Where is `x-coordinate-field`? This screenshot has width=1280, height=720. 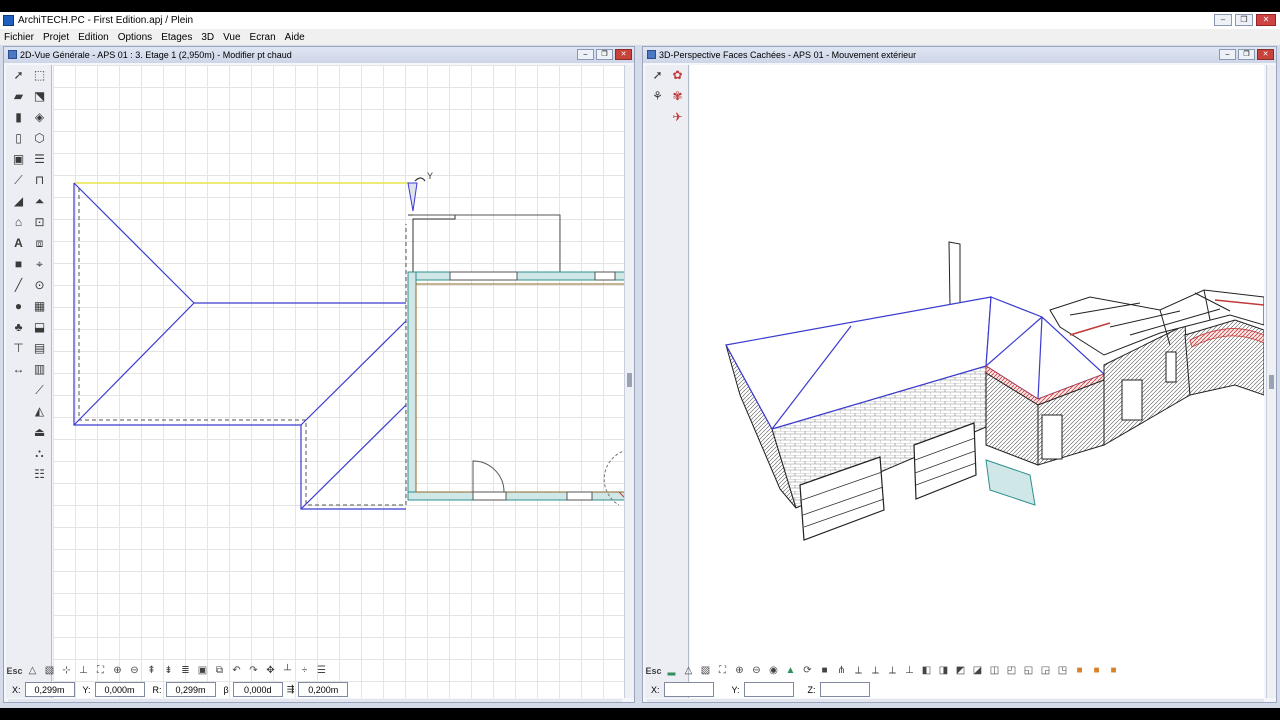 x-coordinate-field is located at coordinates (688, 689).